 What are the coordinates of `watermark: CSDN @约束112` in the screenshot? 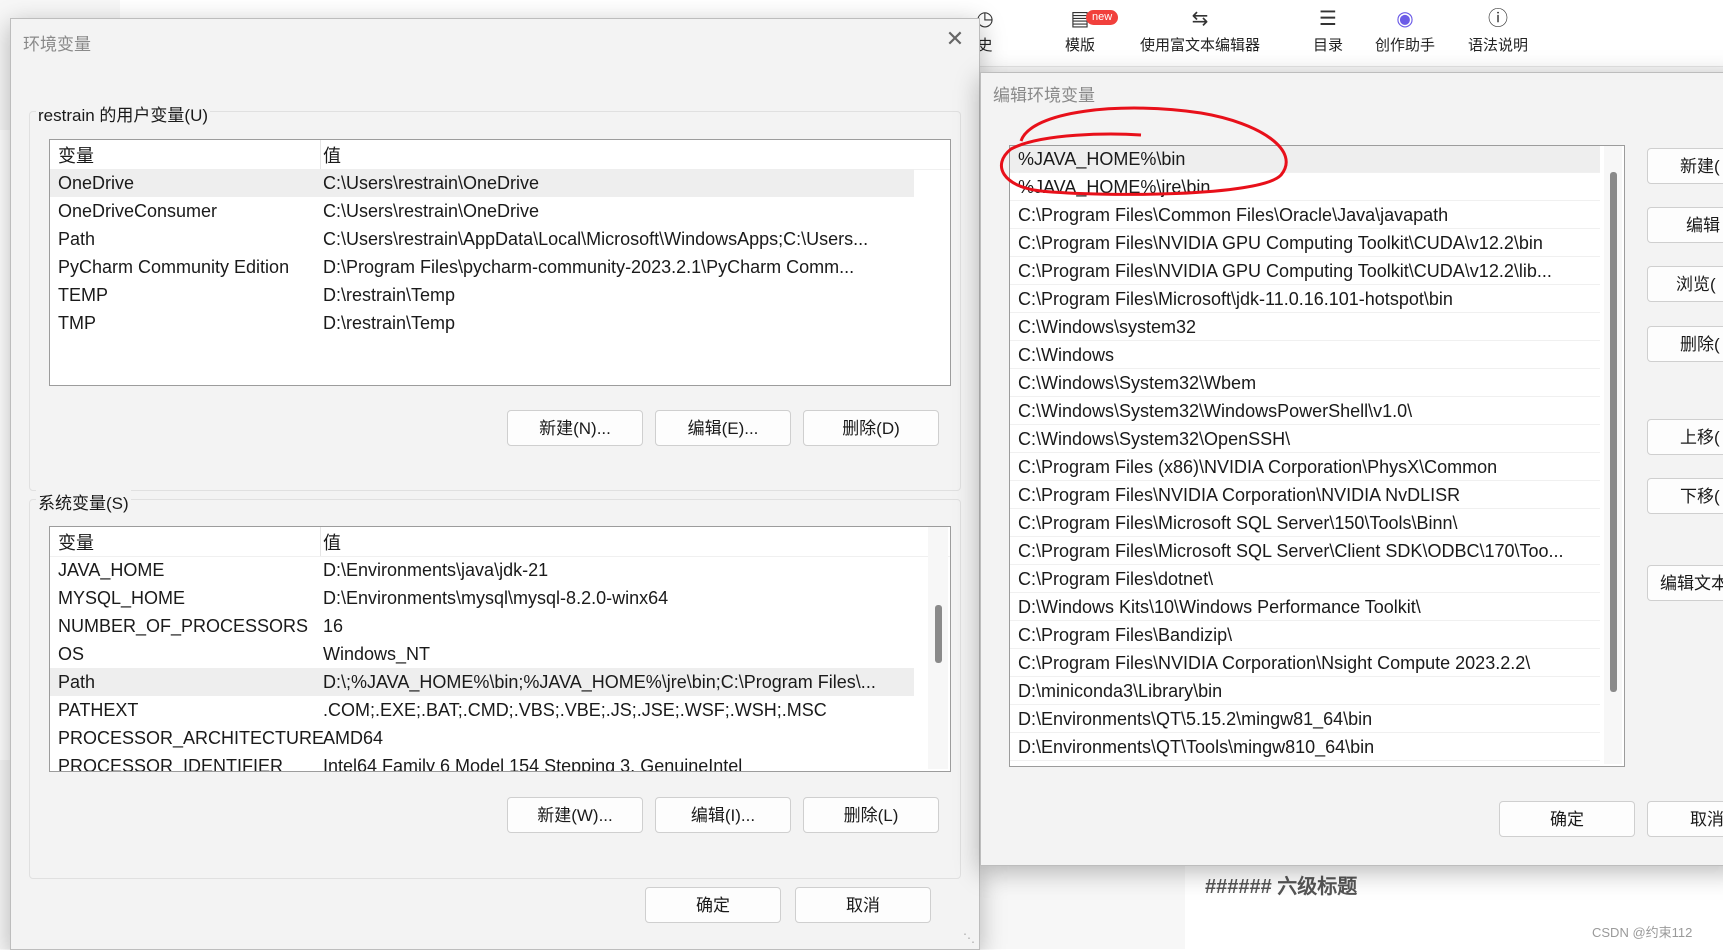 It's located at (1642, 932).